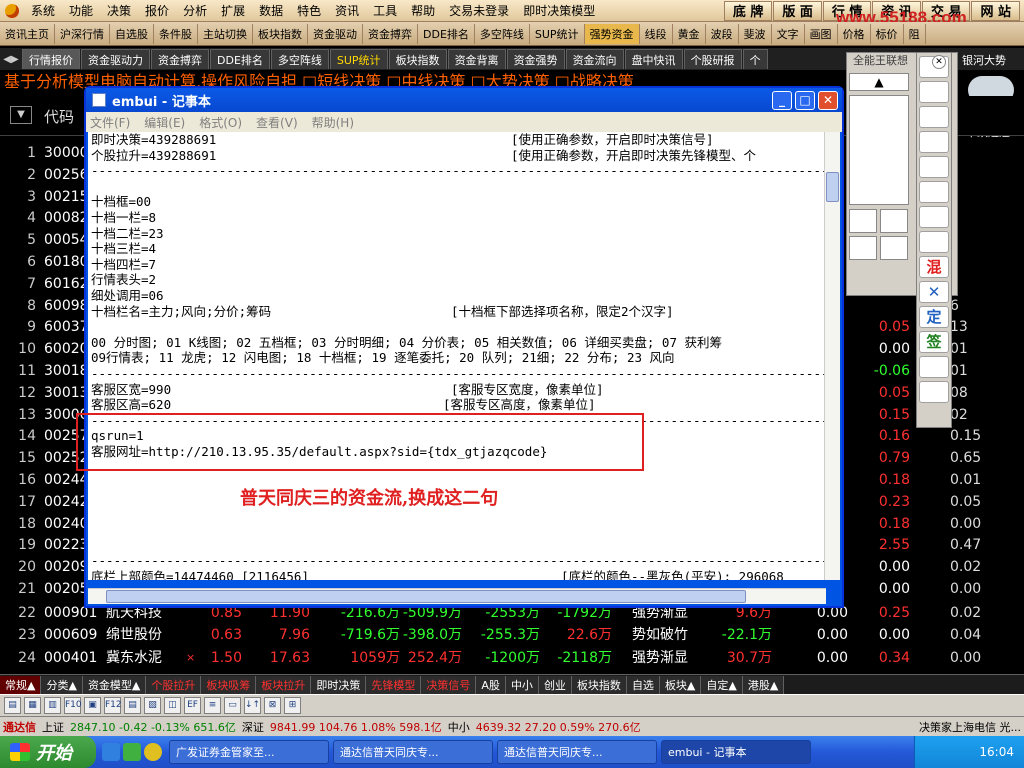  What do you see at coordinates (763, 684) in the screenshot?
I see `category-tab: 港股▲` at bounding box center [763, 684].